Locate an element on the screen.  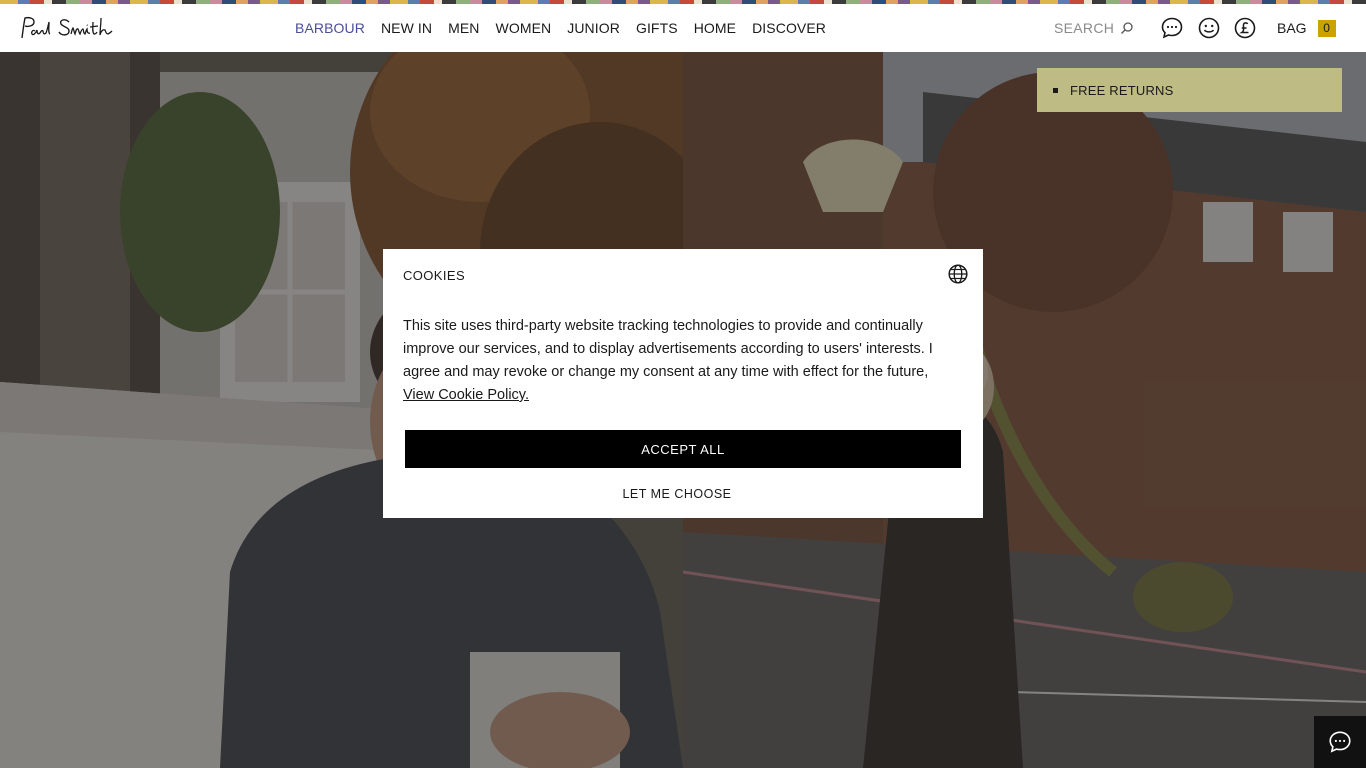
search-icon is located at coordinates (1127, 28).